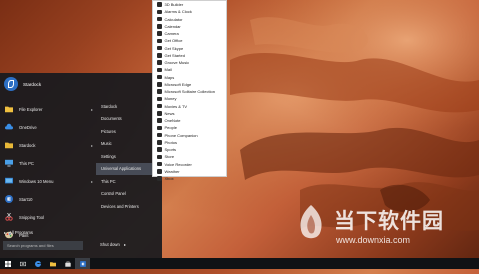 The height and width of the screenshot is (274, 479). What do you see at coordinates (189, 98) in the screenshot?
I see `app-money: Money` at bounding box center [189, 98].